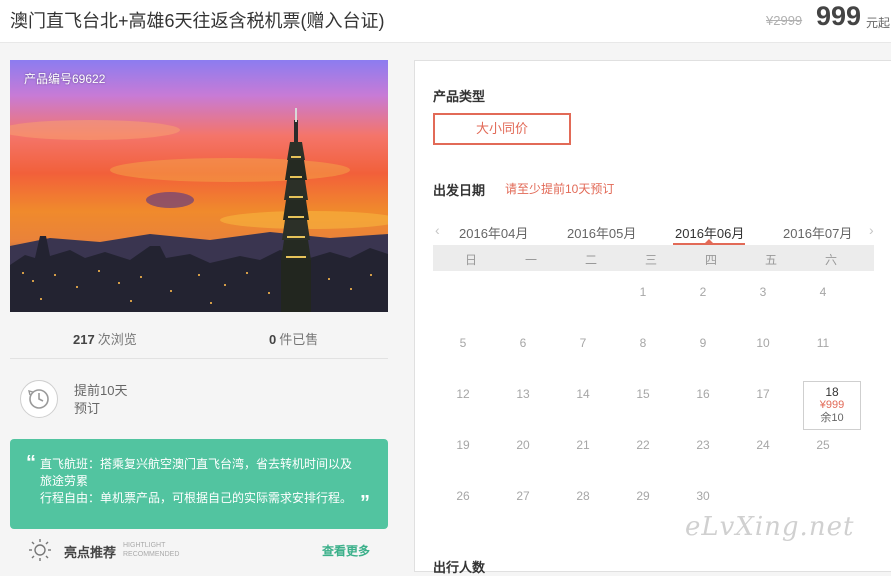 The width and height of the screenshot is (891, 576). I want to click on calendar-day: 19, so click(463, 445).